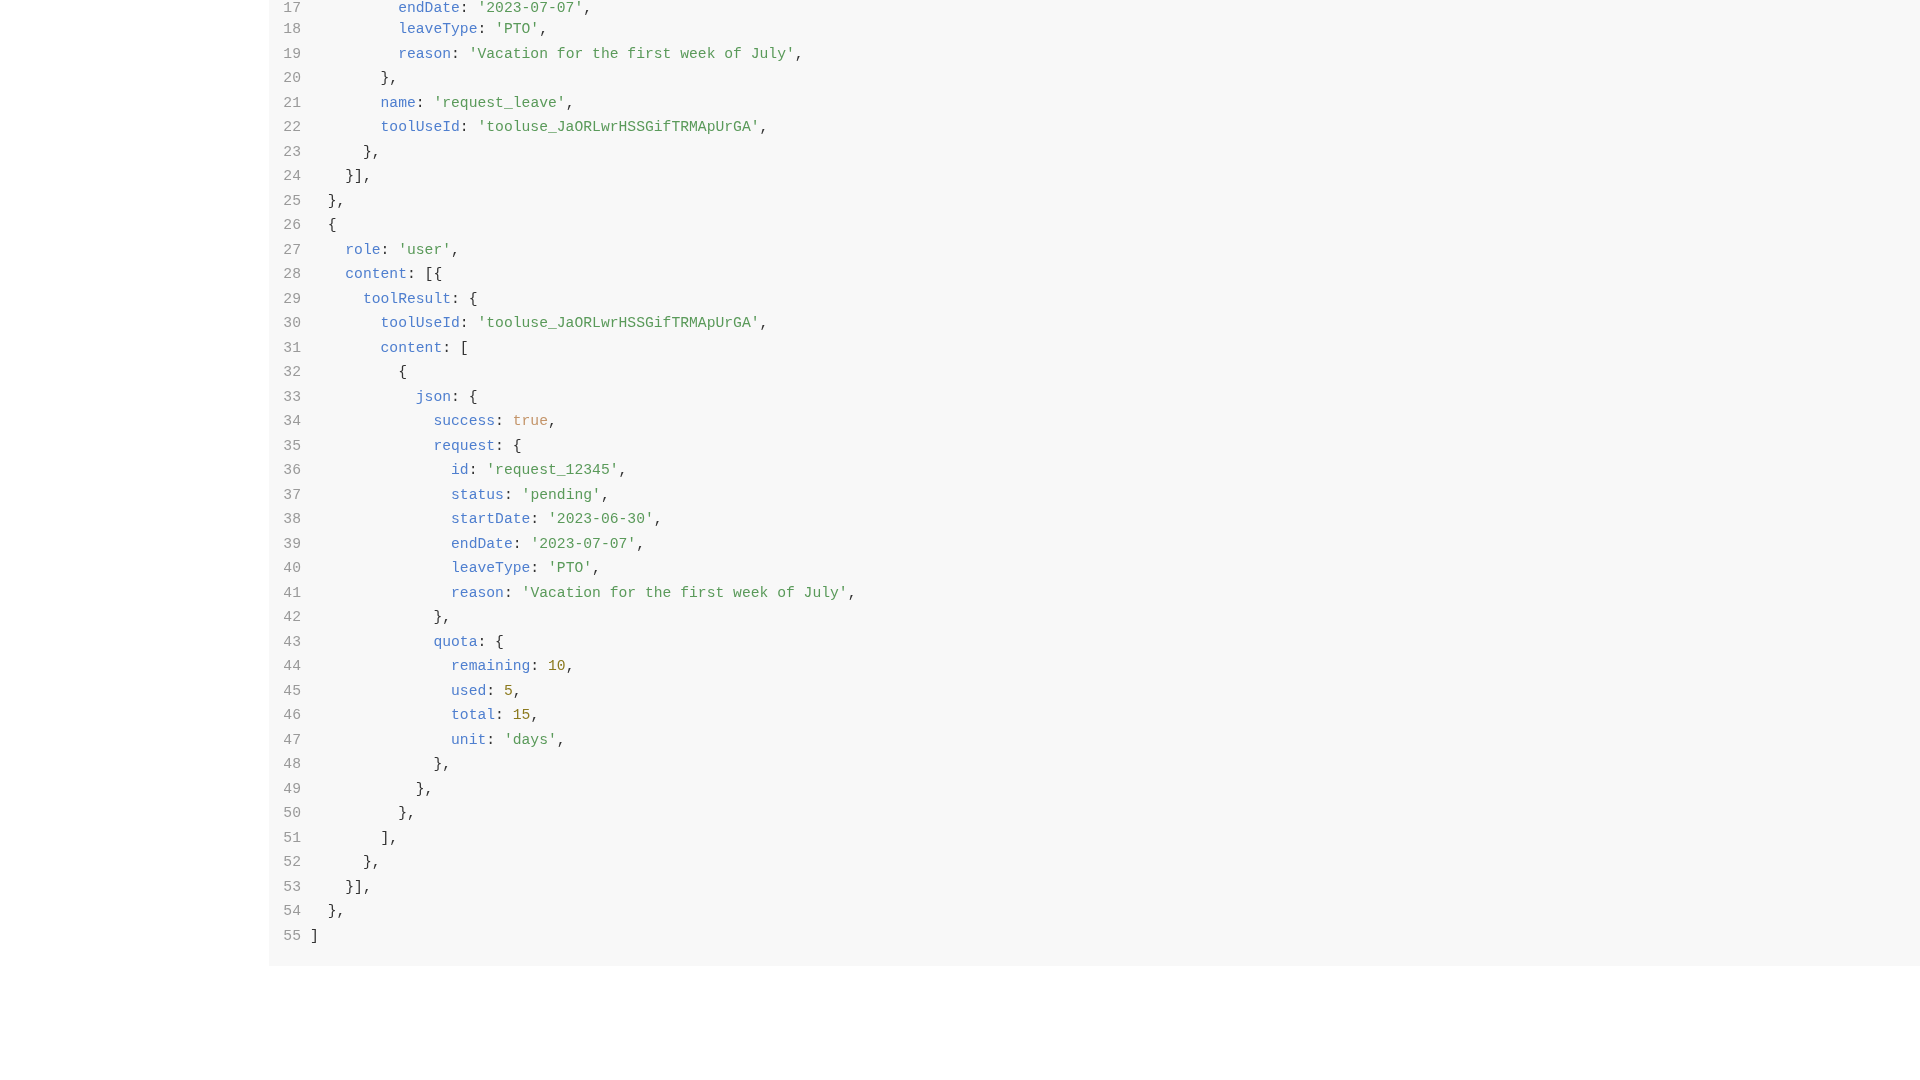 This screenshot has width=1920, height=1080. What do you see at coordinates (291, 789) in the screenshot?
I see `line-number: 49` at bounding box center [291, 789].